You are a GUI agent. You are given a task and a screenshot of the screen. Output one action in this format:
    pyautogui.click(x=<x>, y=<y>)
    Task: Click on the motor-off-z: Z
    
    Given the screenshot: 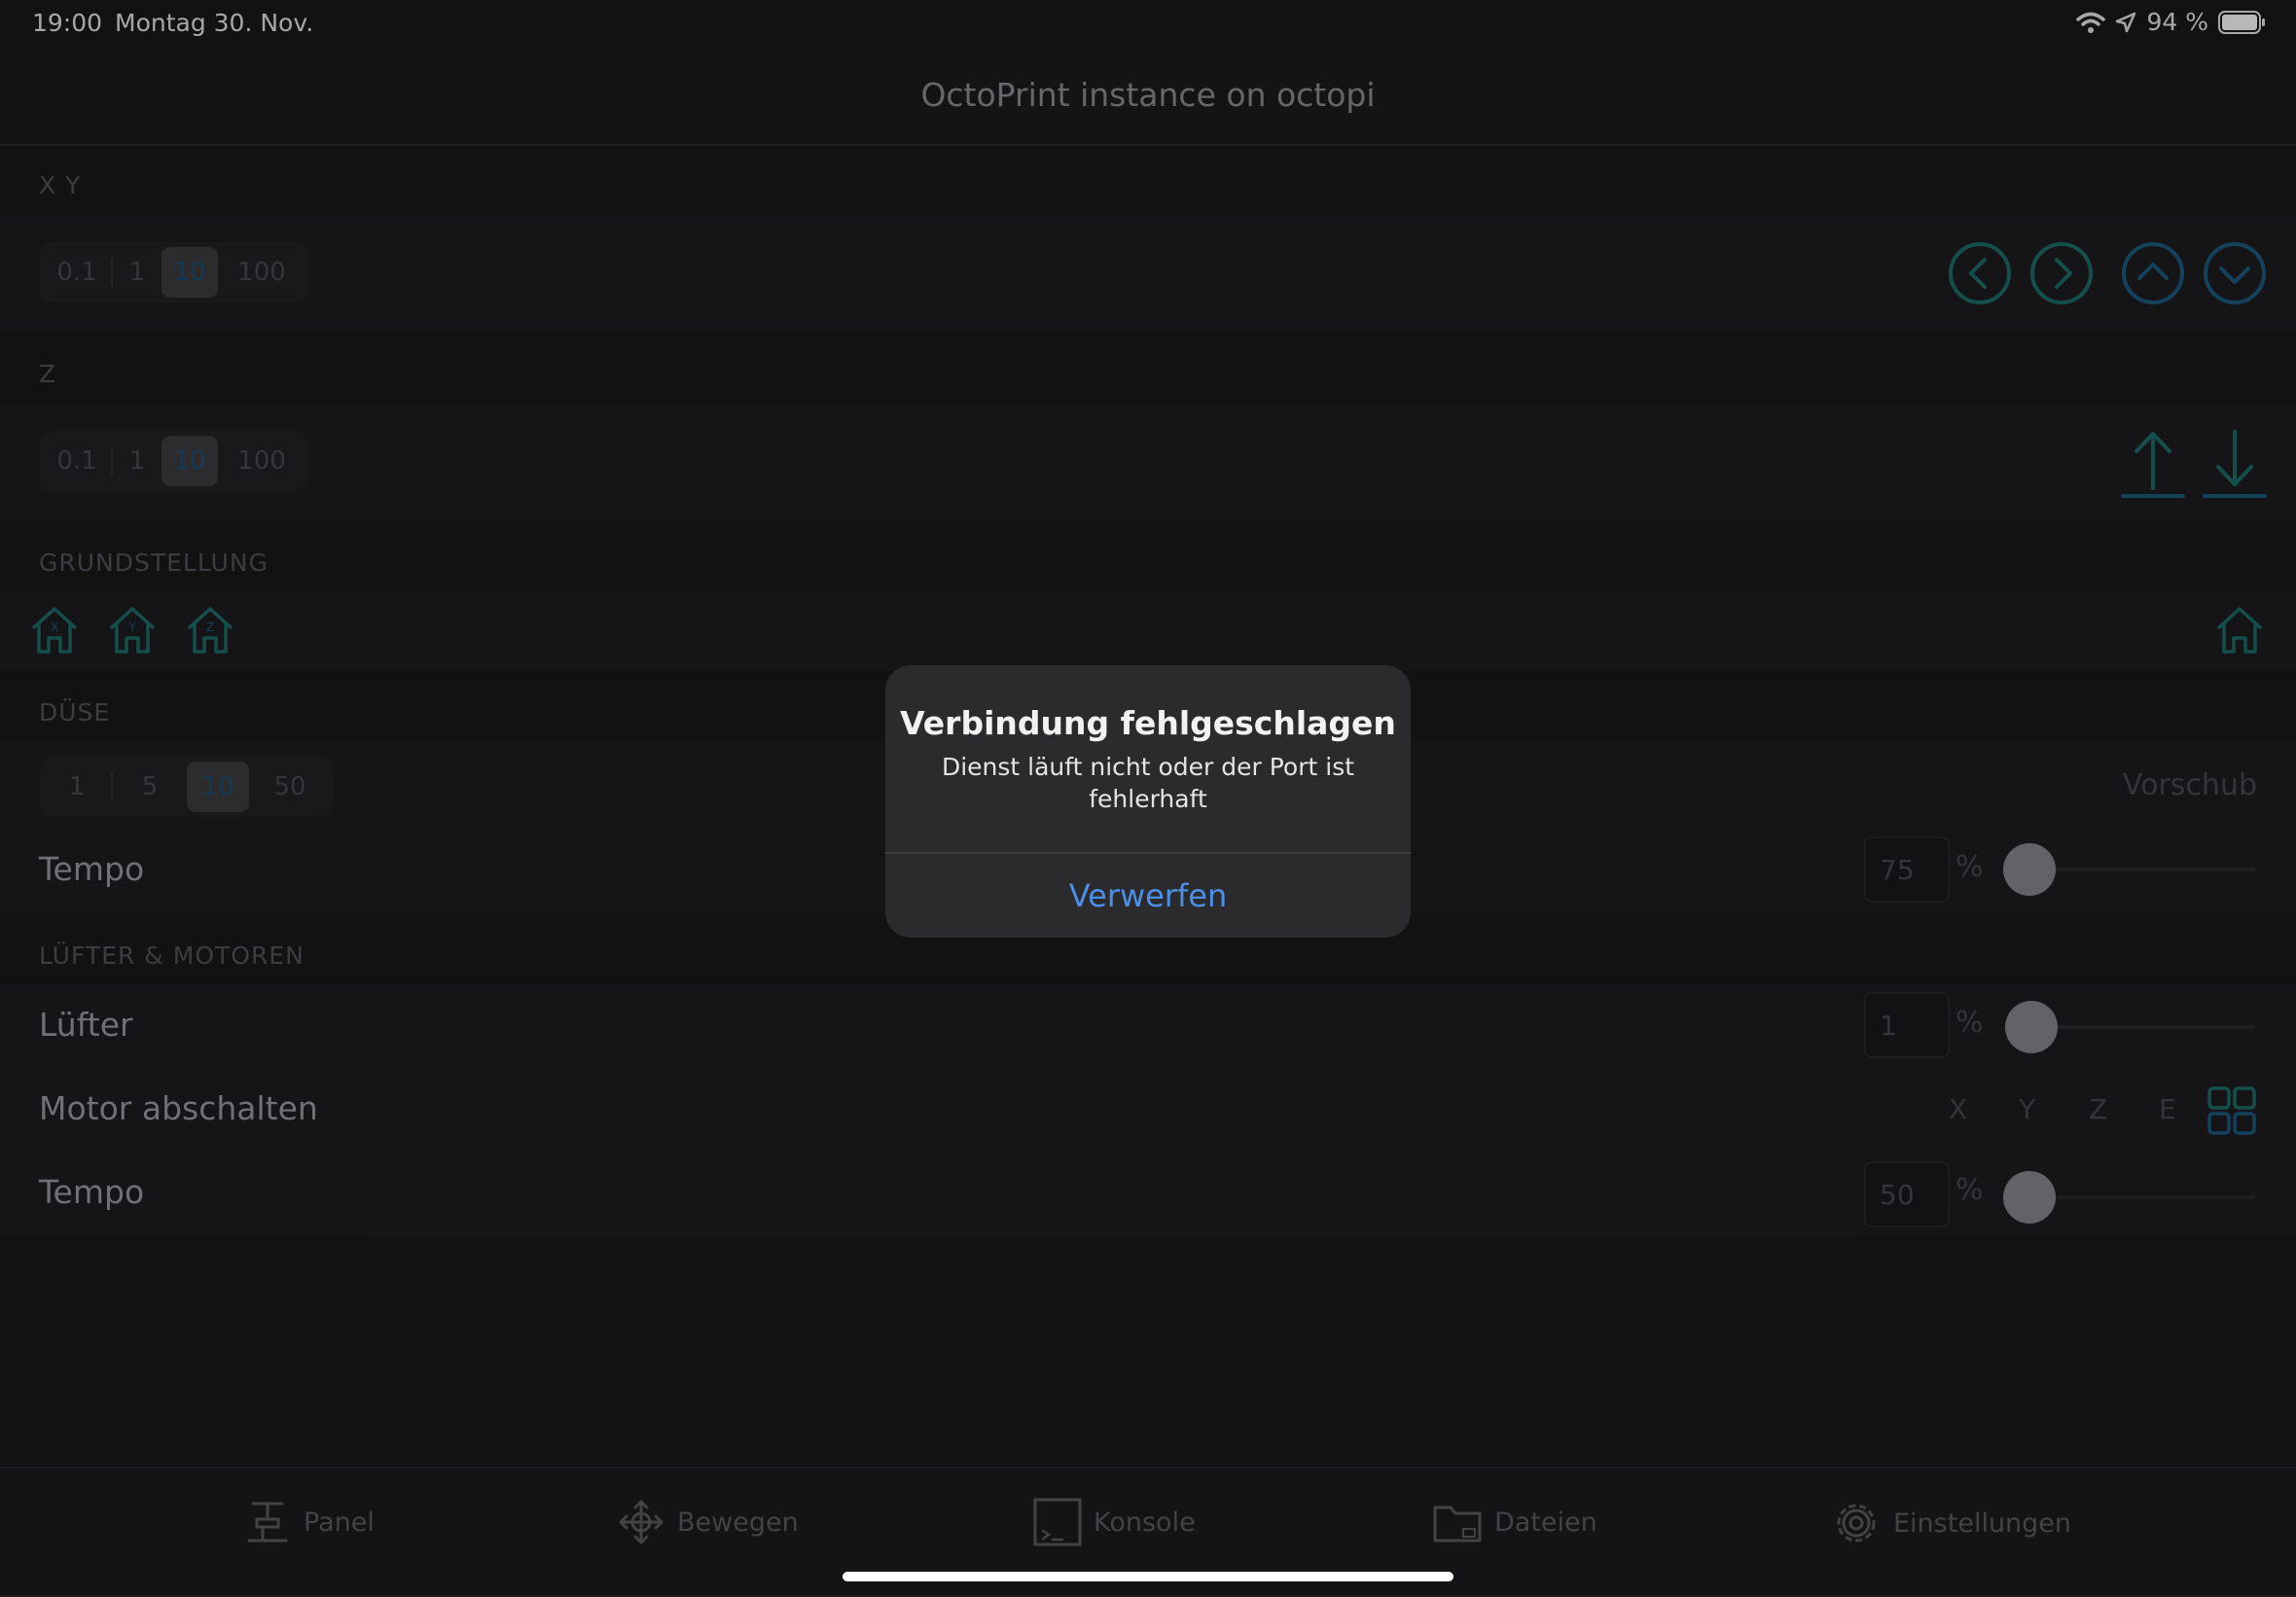 What is the action you would take?
    pyautogui.click(x=2098, y=1109)
    